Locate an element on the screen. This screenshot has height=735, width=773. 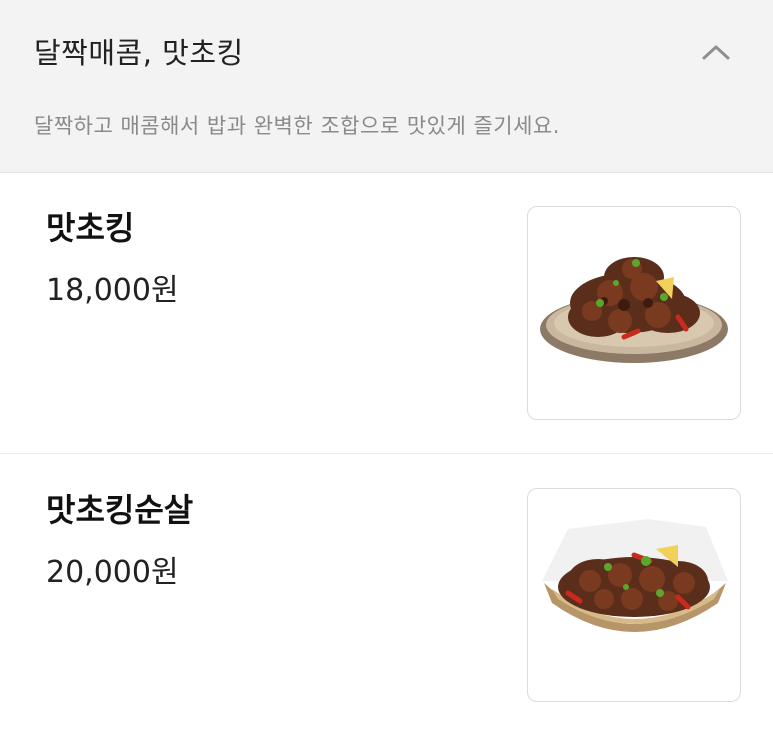
section-title: 달짝매콤, 맛초킹 is located at coordinates (139, 53).